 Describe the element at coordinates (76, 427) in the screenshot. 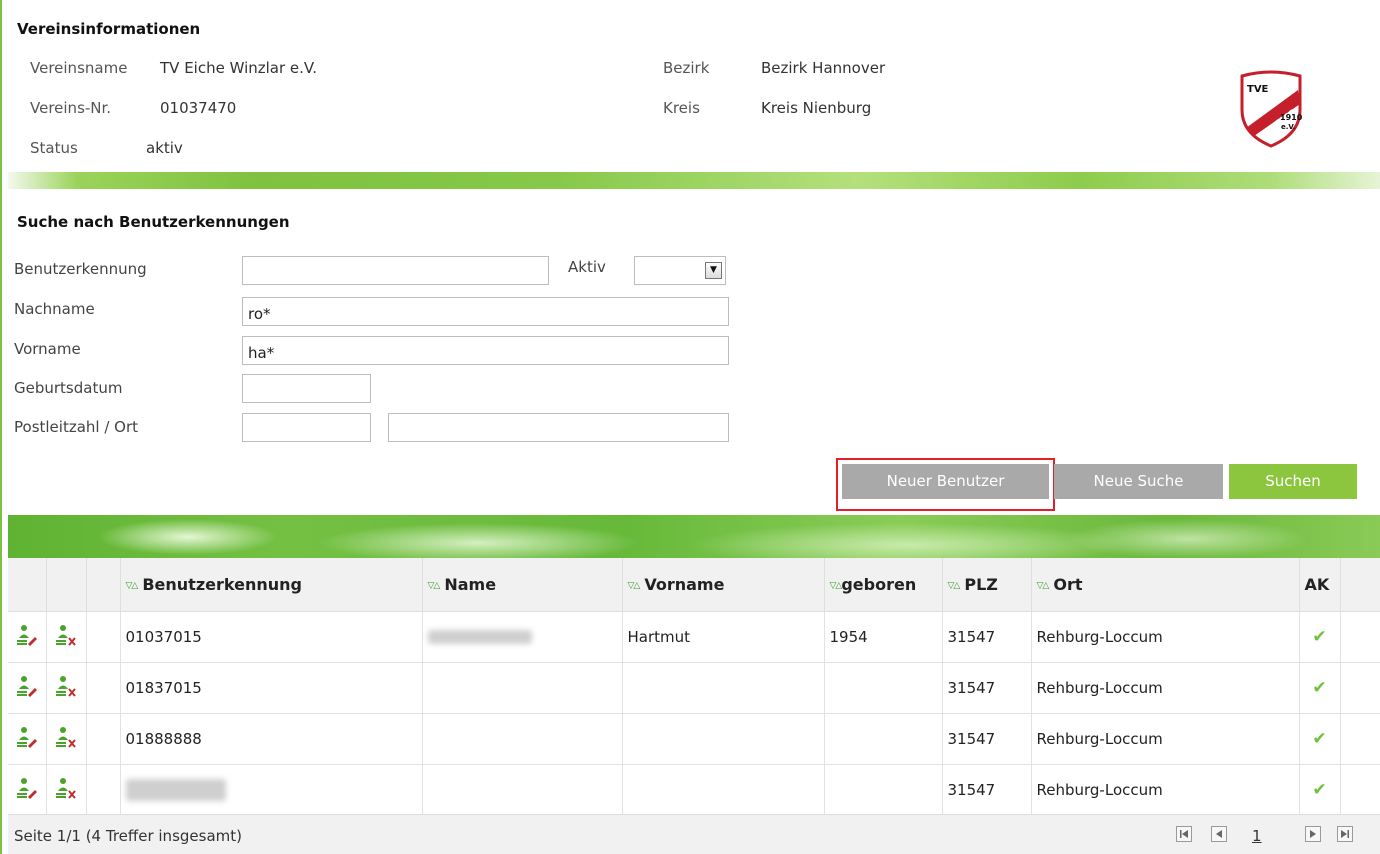

I see `zip-city-label: Postleitzahl / Ort` at that location.